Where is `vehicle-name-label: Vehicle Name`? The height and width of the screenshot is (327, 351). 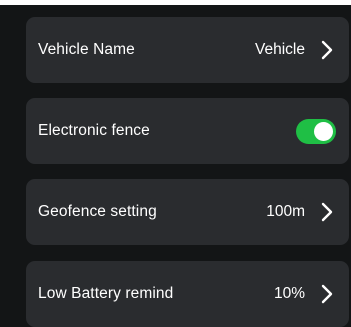
vehicle-name-label: Vehicle Name is located at coordinates (86, 49).